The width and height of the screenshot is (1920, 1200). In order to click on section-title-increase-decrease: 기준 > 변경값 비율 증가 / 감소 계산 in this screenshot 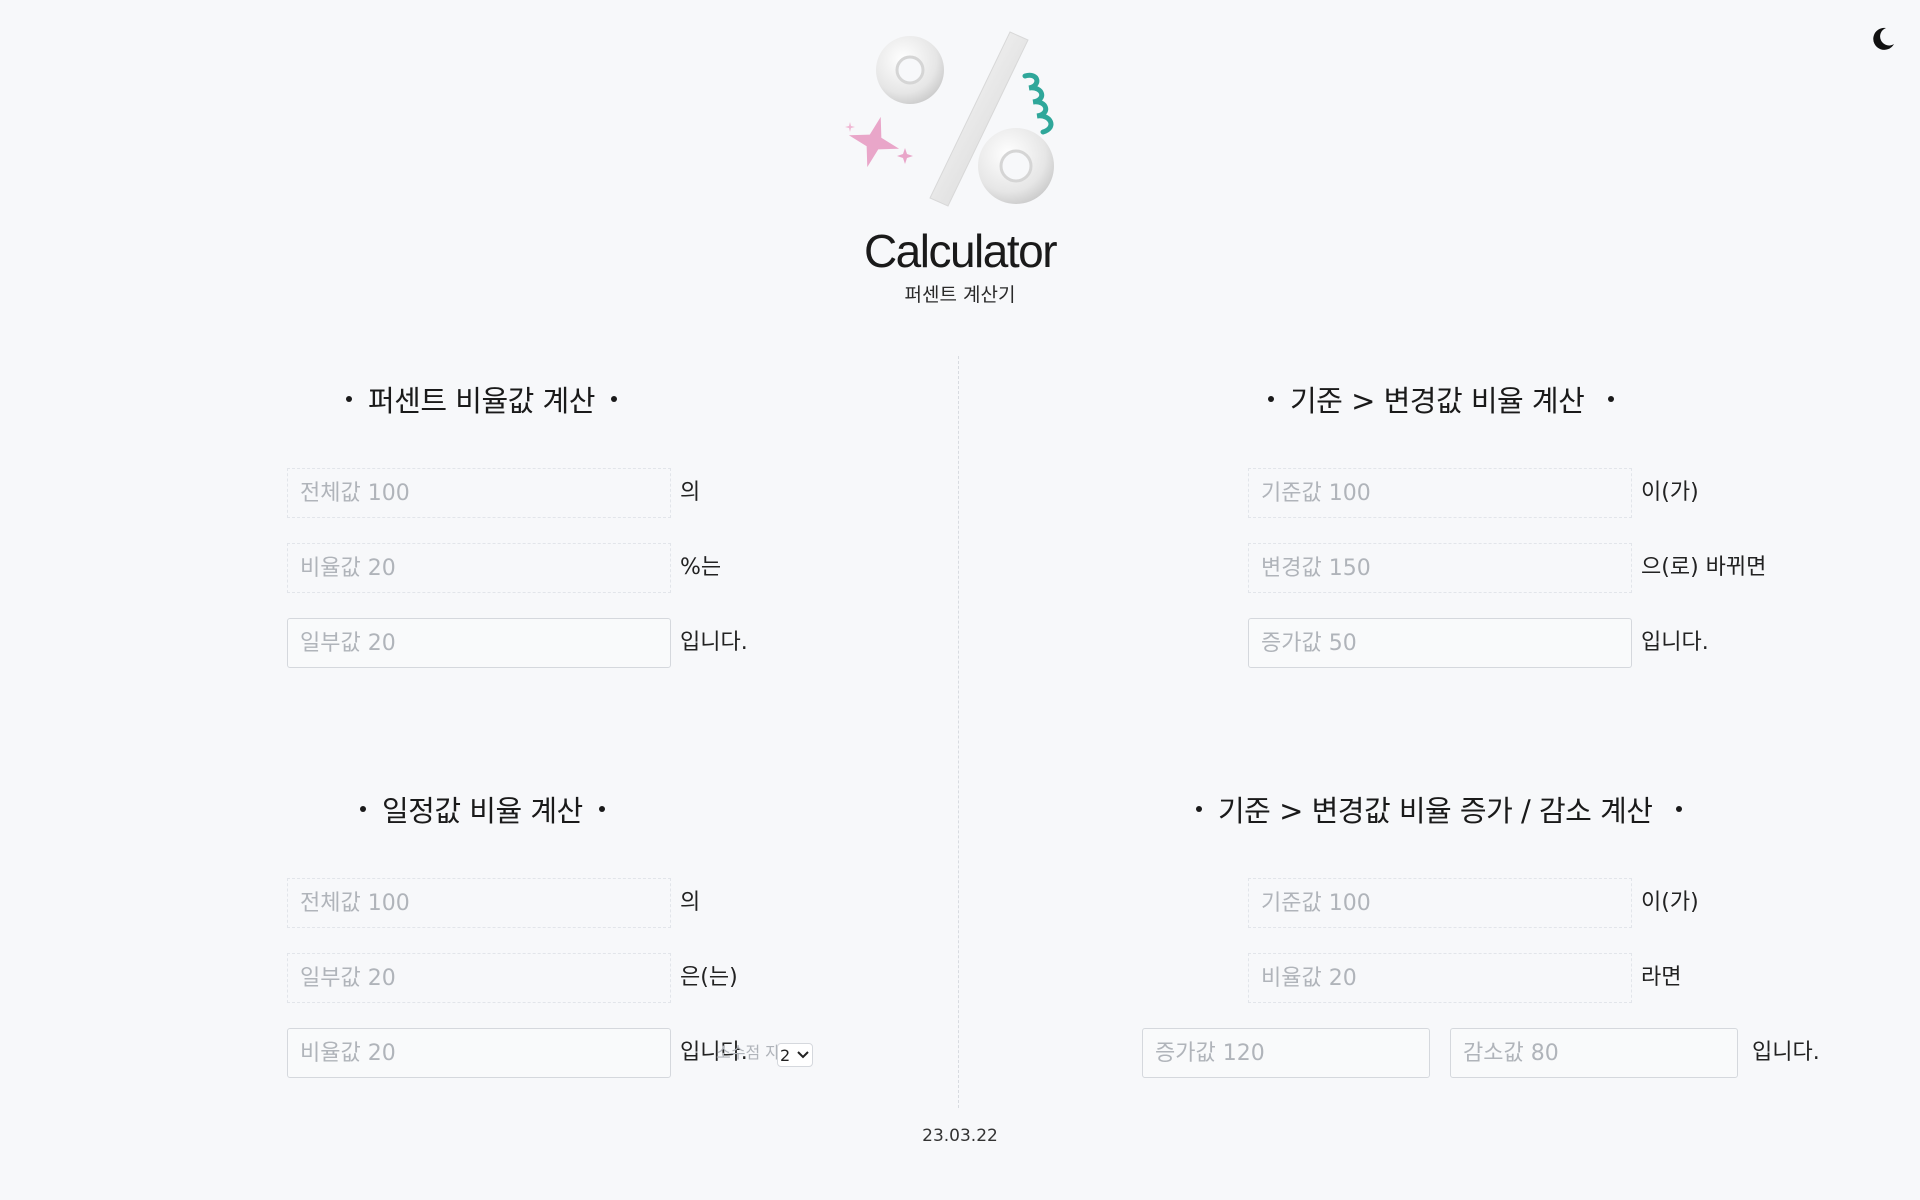, I will do `click(1439, 809)`.